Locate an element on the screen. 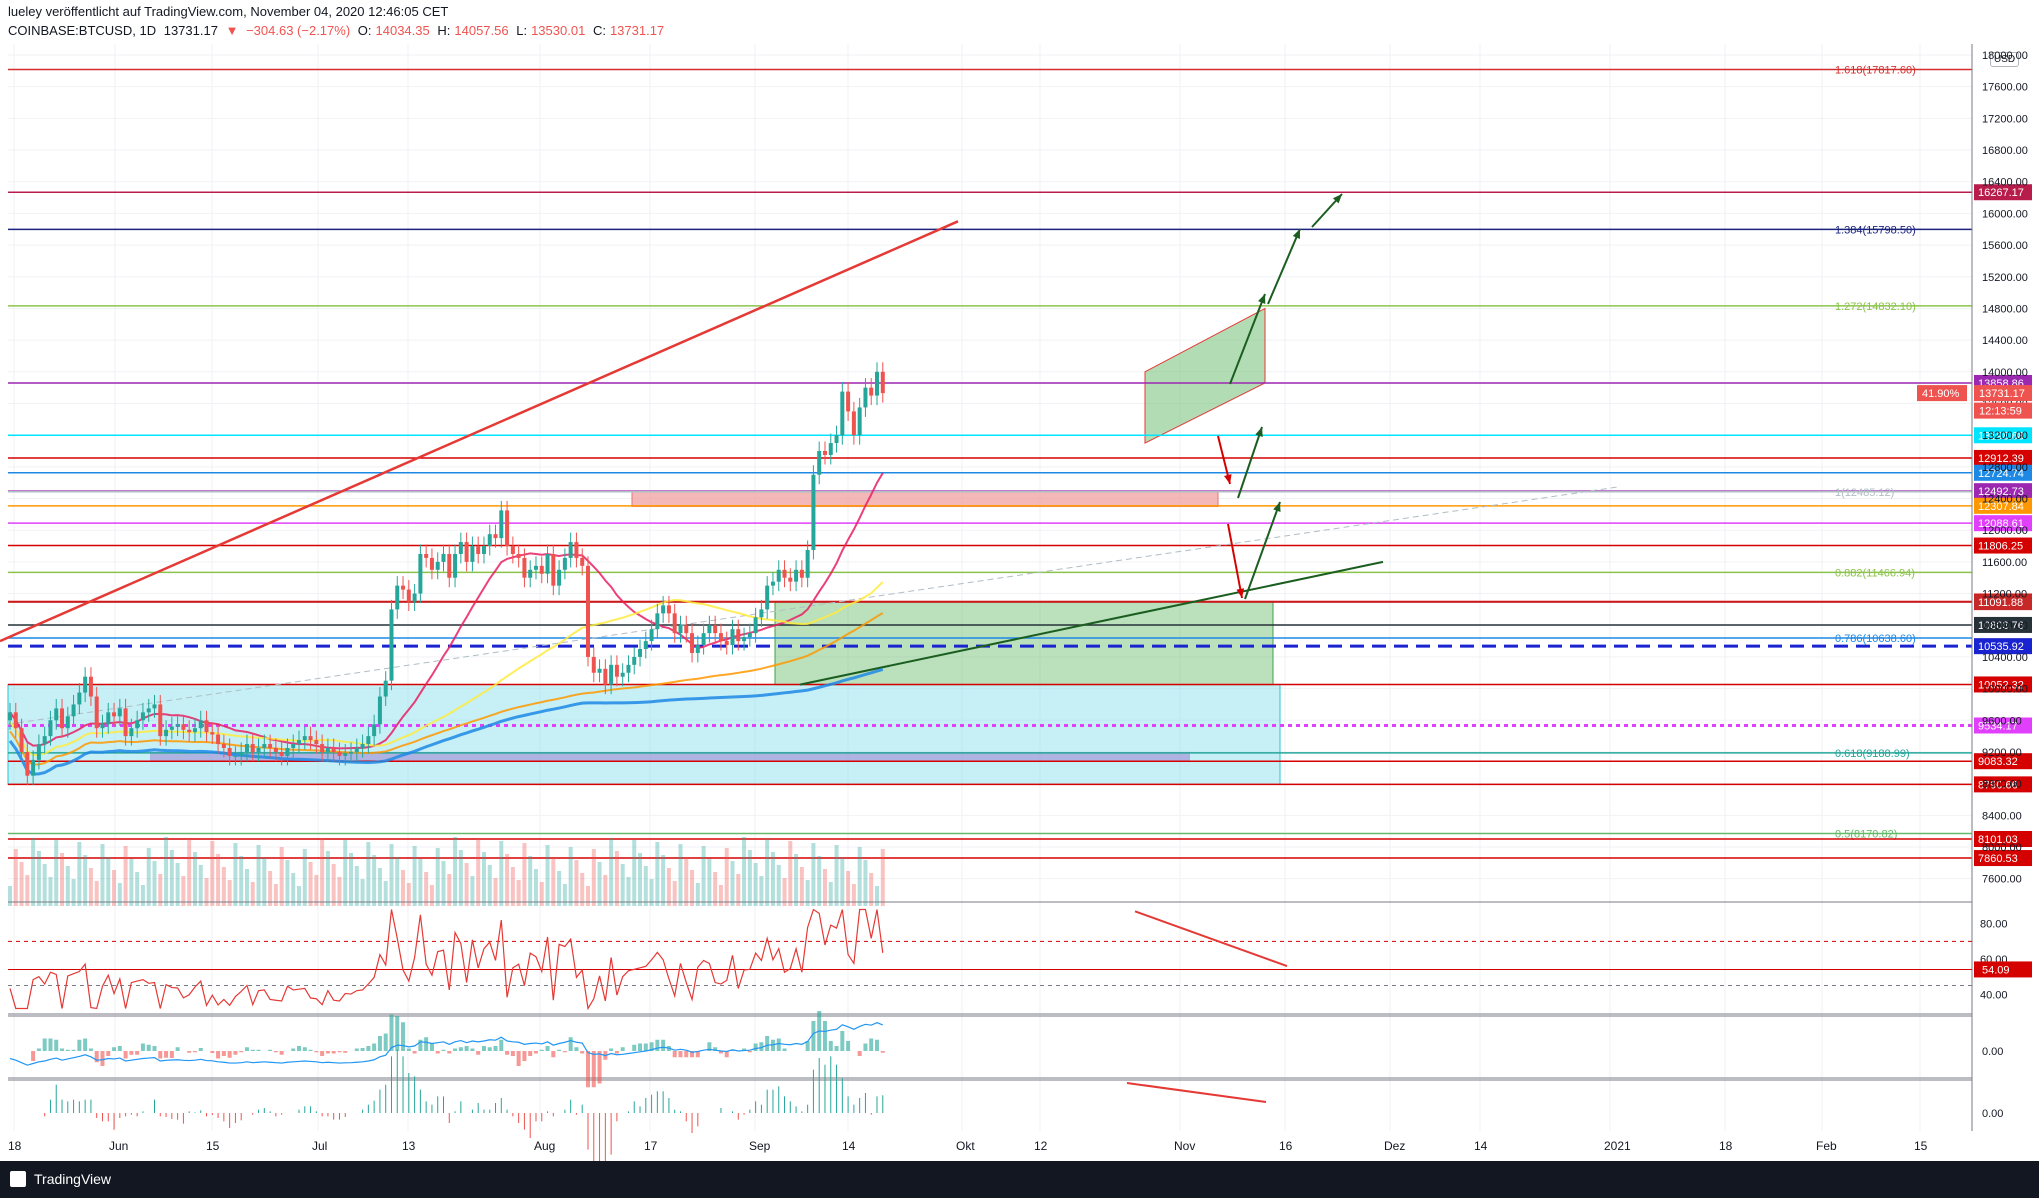 The width and height of the screenshot is (2039, 1198). x-tick-label: 16 is located at coordinates (1286, 1146).